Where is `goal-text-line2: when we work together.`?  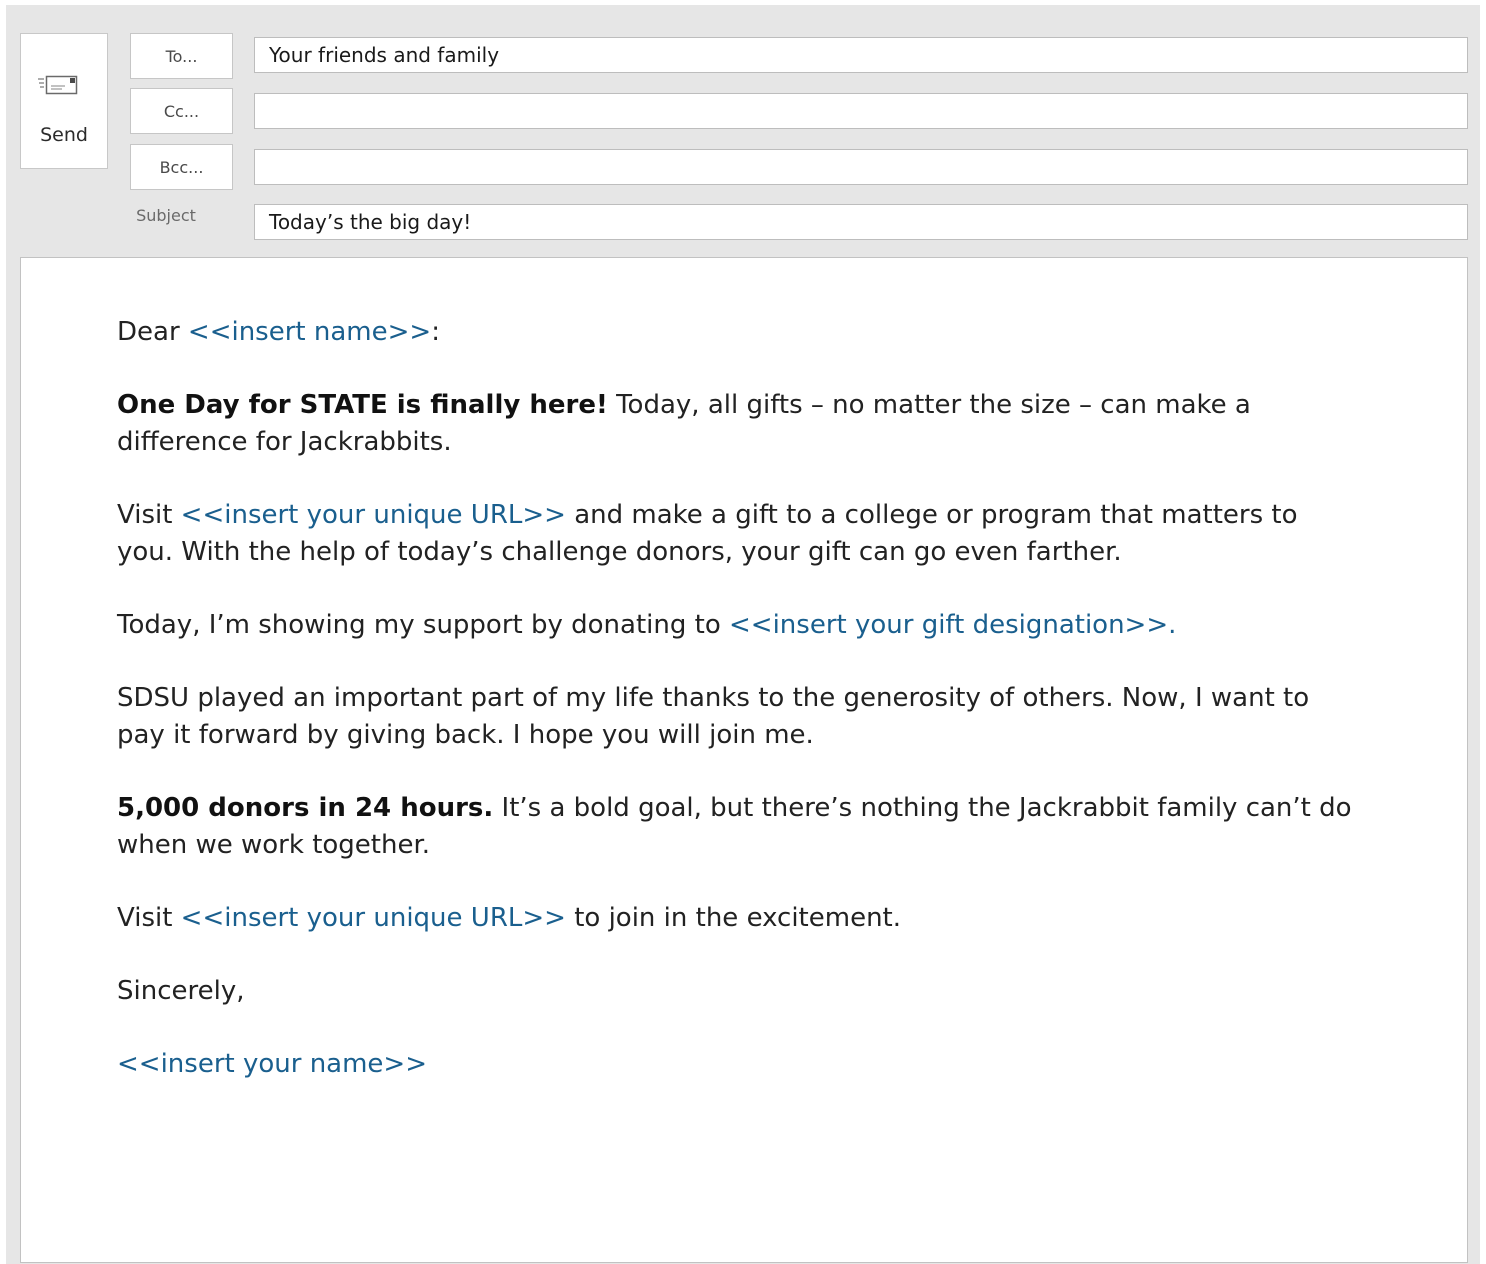 goal-text-line2: when we work together. is located at coordinates (274, 845).